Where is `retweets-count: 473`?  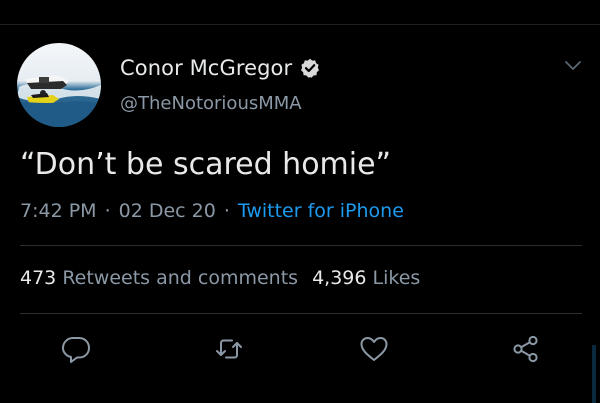 retweets-count: 473 is located at coordinates (38, 278).